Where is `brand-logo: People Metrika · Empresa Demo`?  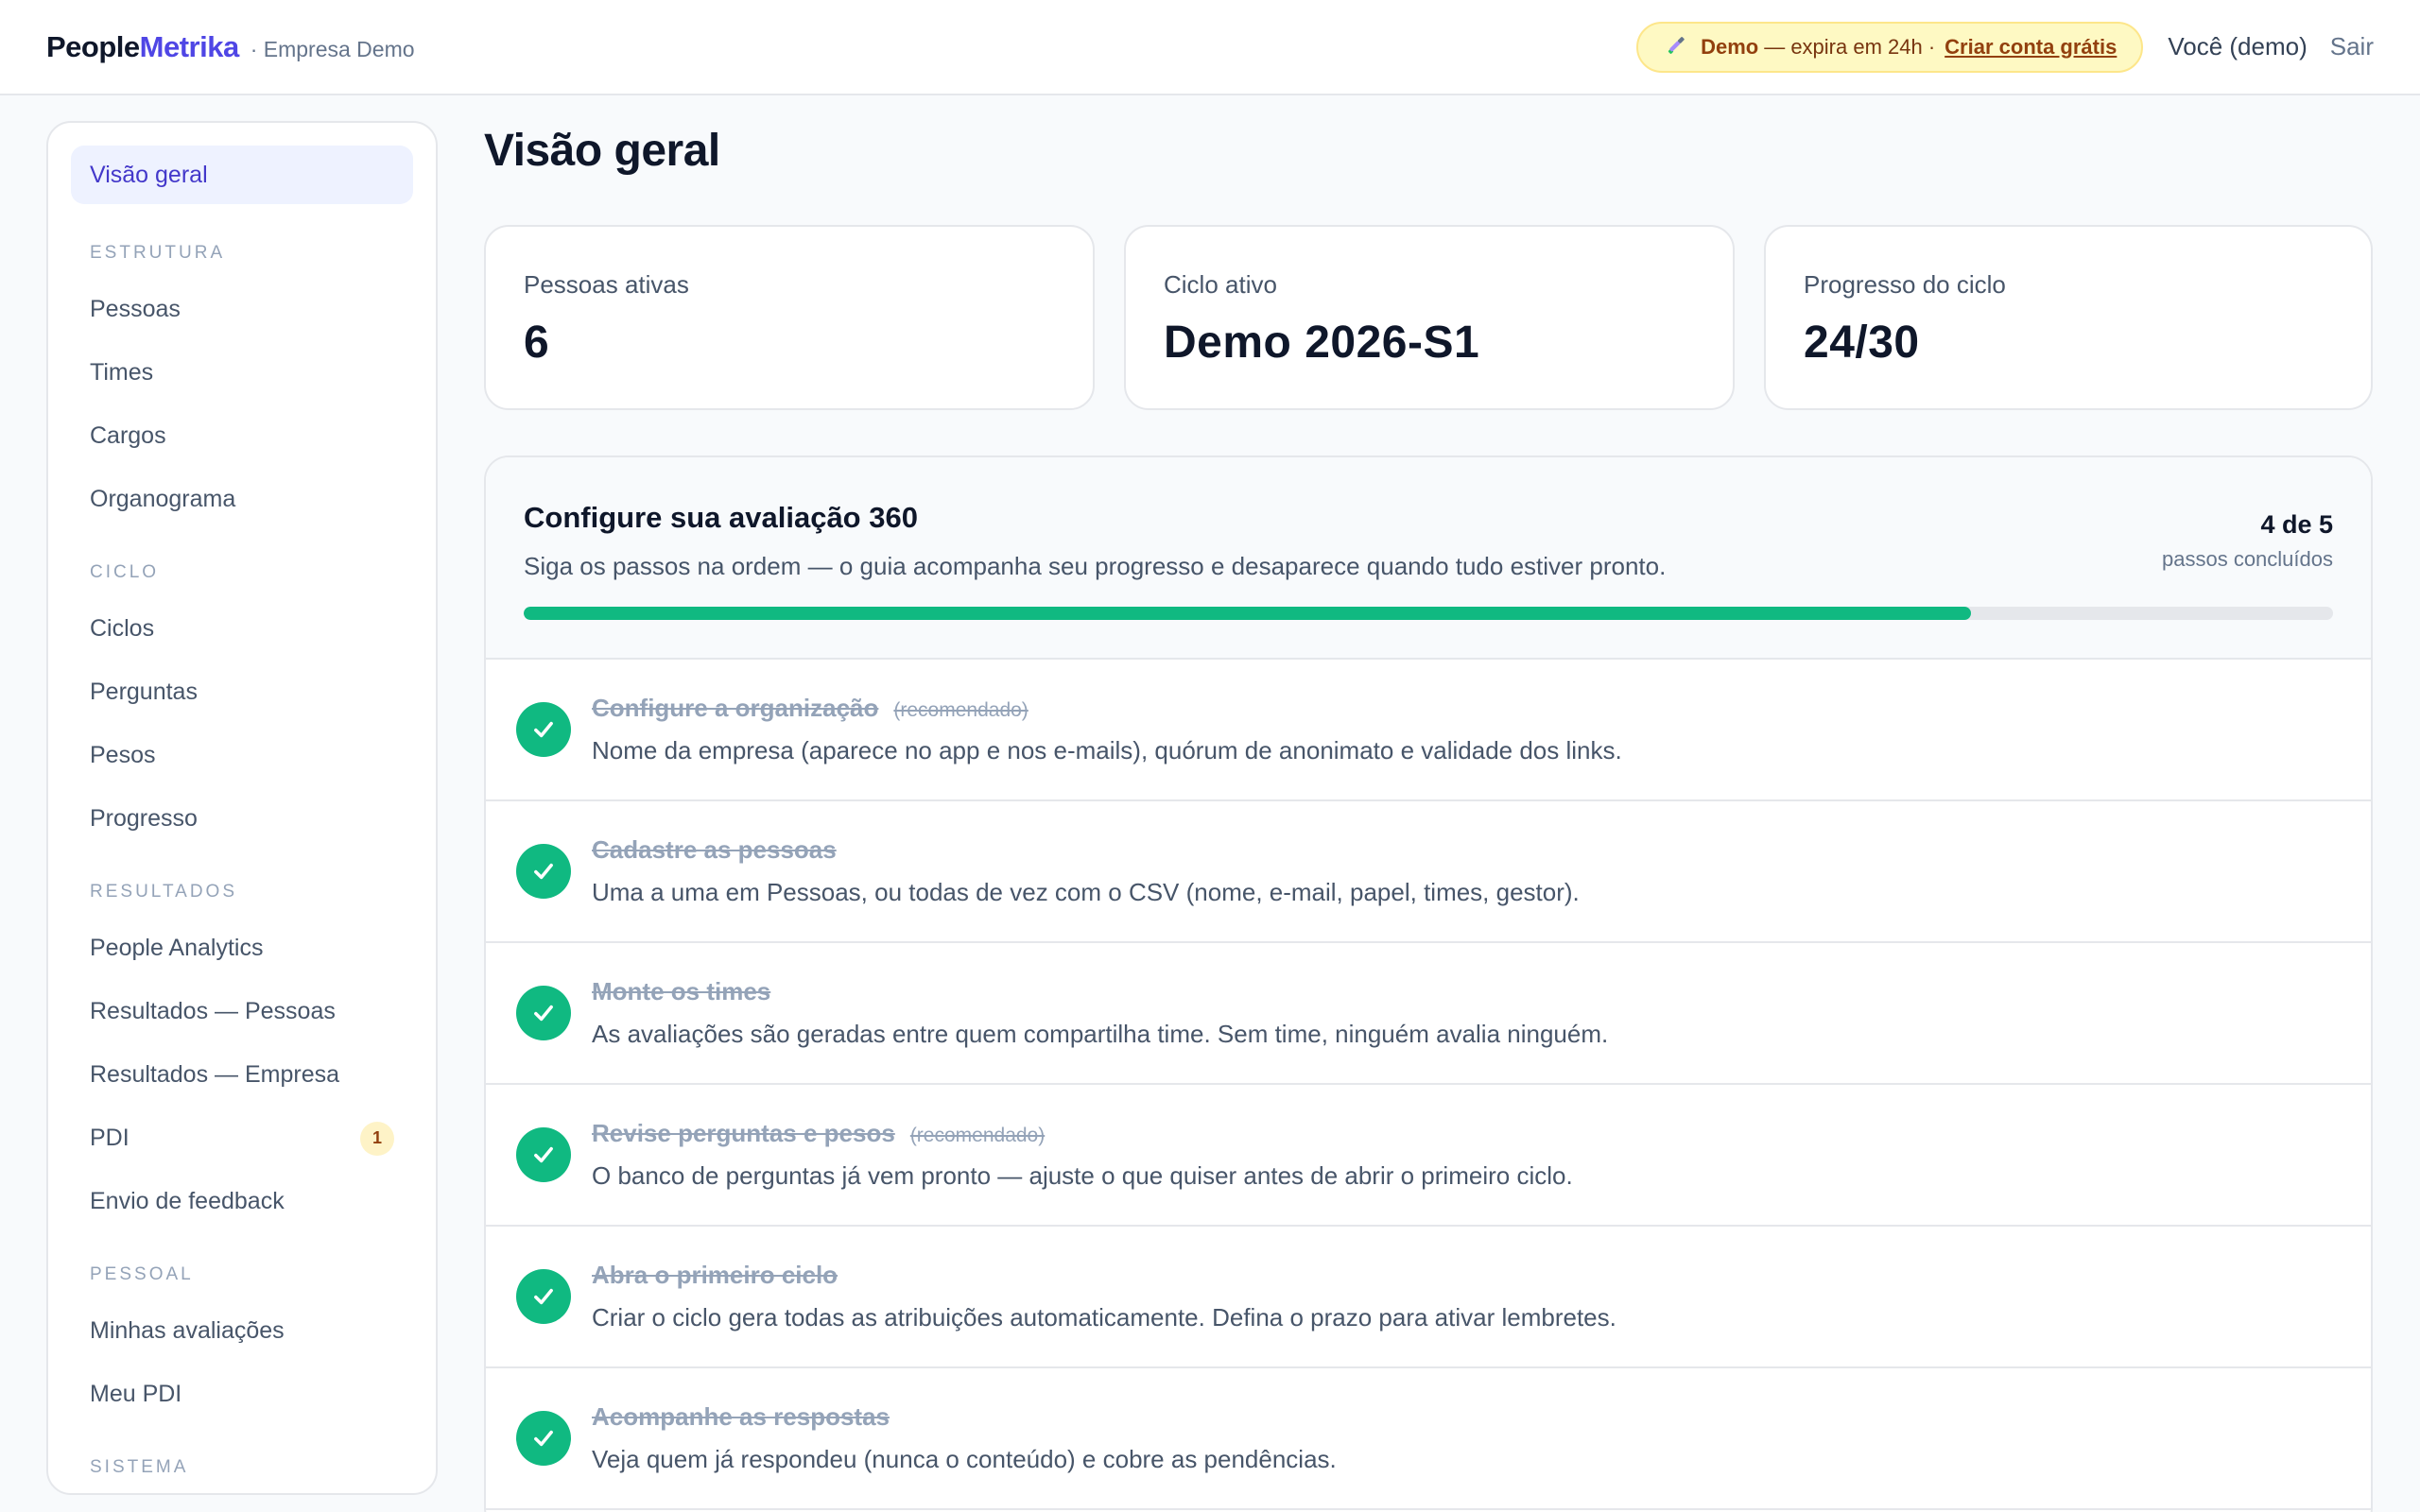 brand-logo: People Metrika · Empresa Demo is located at coordinates (230, 47).